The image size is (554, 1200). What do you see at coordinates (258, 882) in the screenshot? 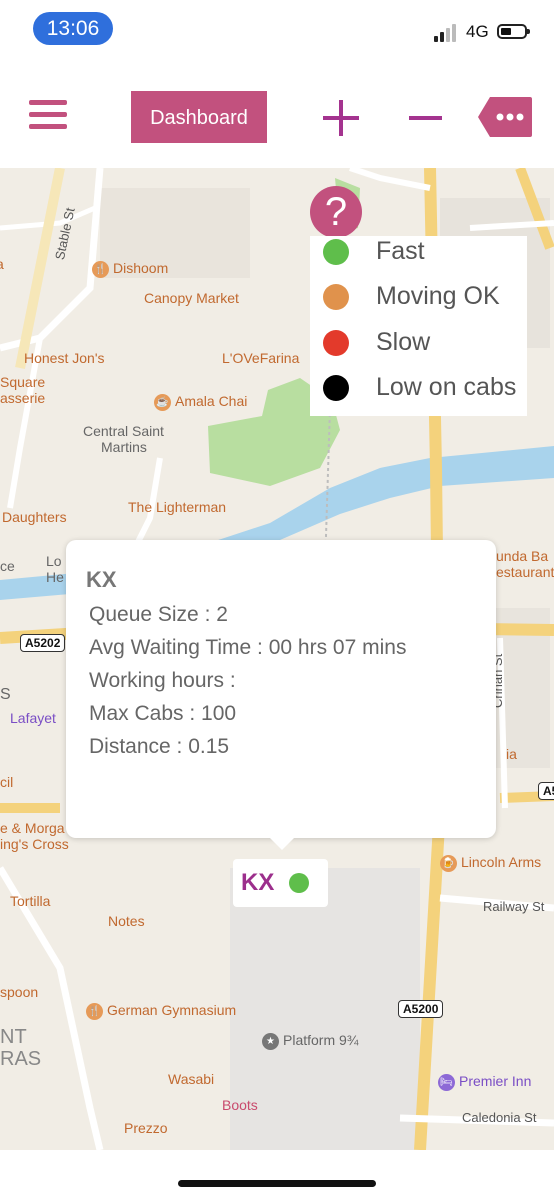
I see `marker-label: KX` at bounding box center [258, 882].